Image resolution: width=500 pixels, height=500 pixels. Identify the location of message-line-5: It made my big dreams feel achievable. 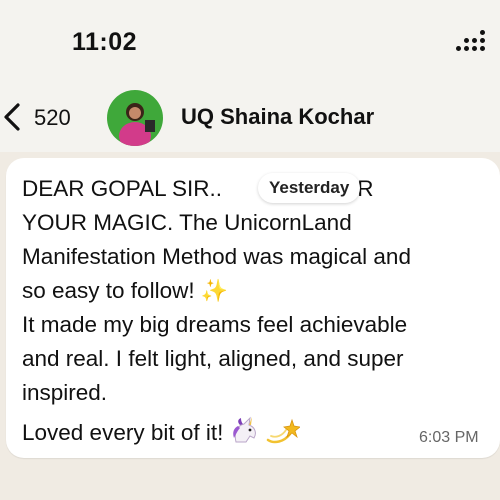
(215, 324).